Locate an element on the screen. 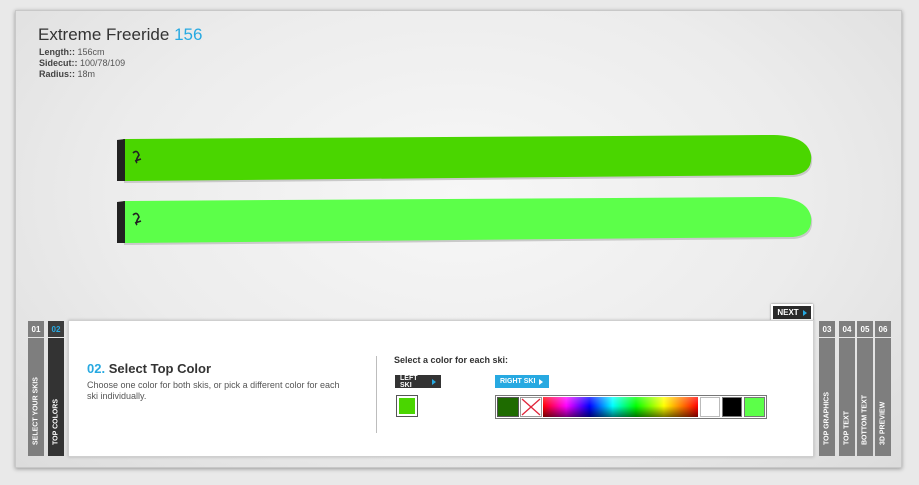  left-ski-preview is located at coordinates (467, 160).